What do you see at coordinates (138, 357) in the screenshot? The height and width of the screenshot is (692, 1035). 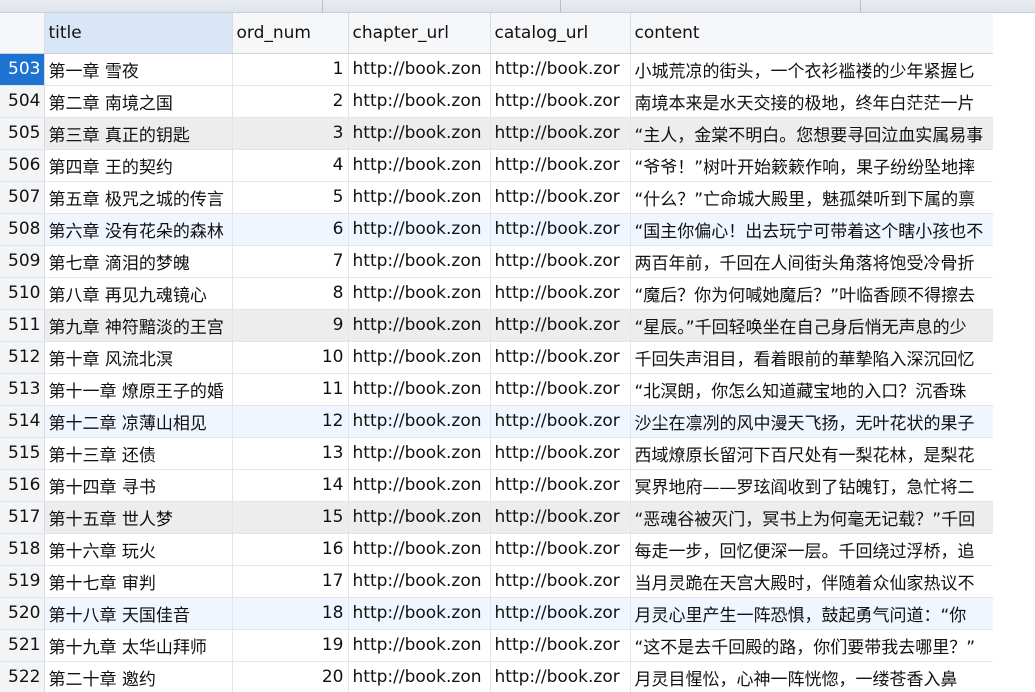 I see `title-cell: 第十章 风流北溟` at bounding box center [138, 357].